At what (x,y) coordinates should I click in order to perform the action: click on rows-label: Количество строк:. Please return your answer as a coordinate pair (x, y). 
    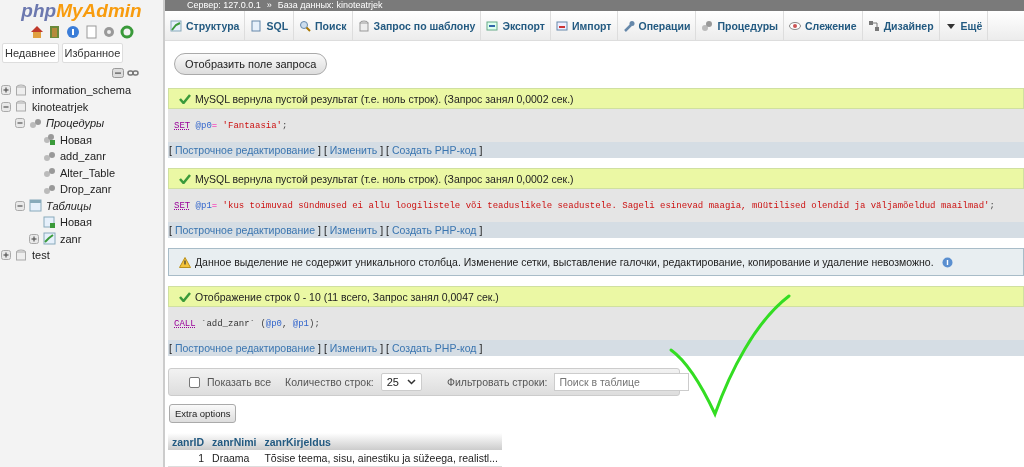
    Looking at the image, I should click on (329, 382).